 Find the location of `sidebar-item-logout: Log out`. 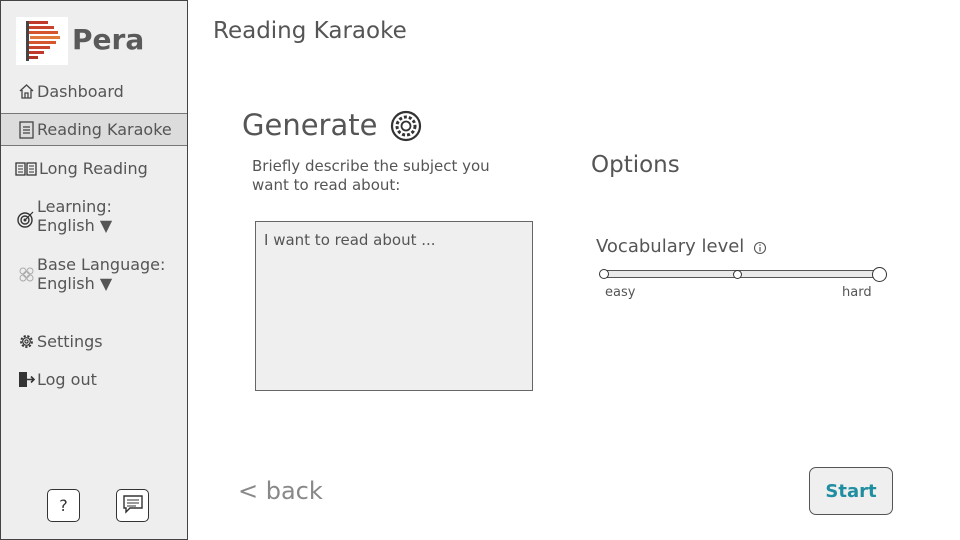

sidebar-item-logout: Log out is located at coordinates (94, 380).